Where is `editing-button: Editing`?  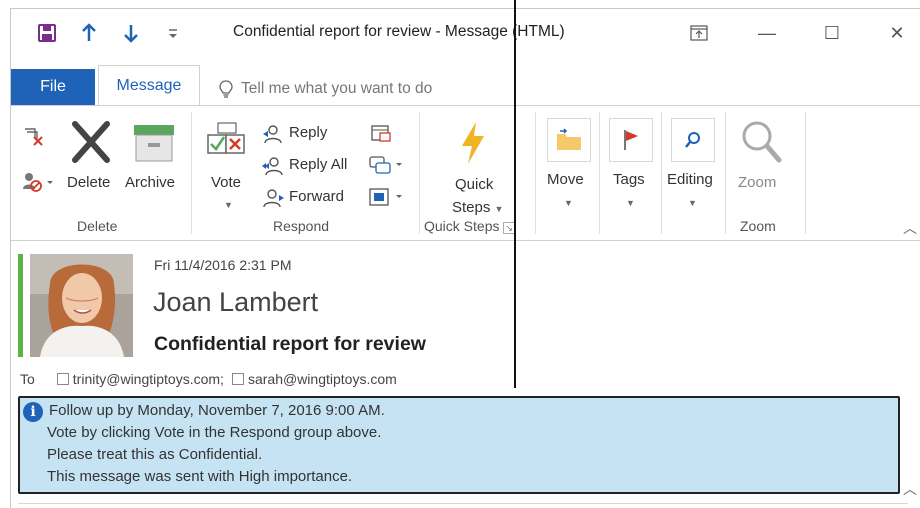 editing-button: Editing is located at coordinates (690, 179).